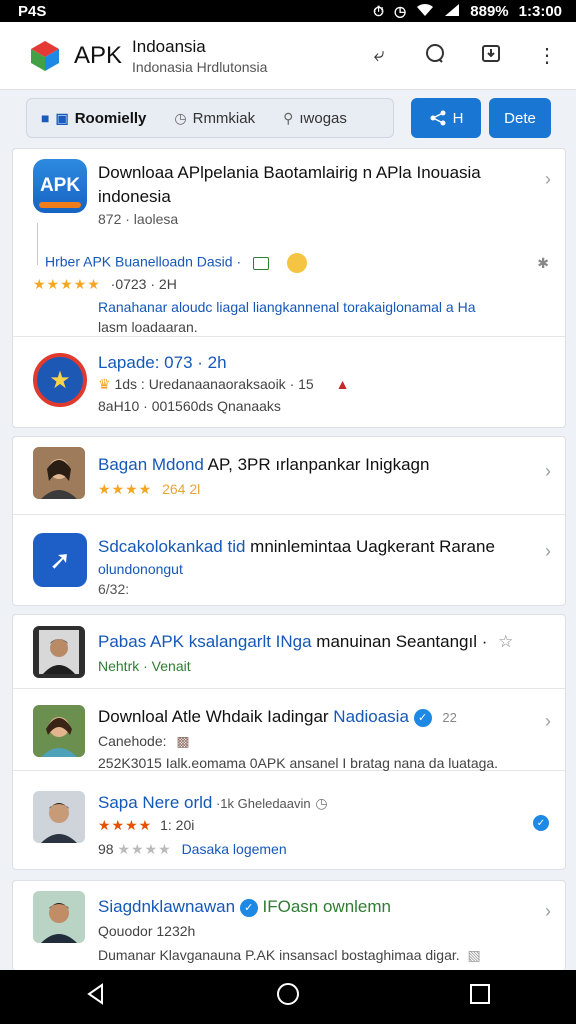 Image resolution: width=576 pixels, height=1024 pixels. Describe the element at coordinates (183, 741) in the screenshot. I see `gift-icon: ▩` at that location.